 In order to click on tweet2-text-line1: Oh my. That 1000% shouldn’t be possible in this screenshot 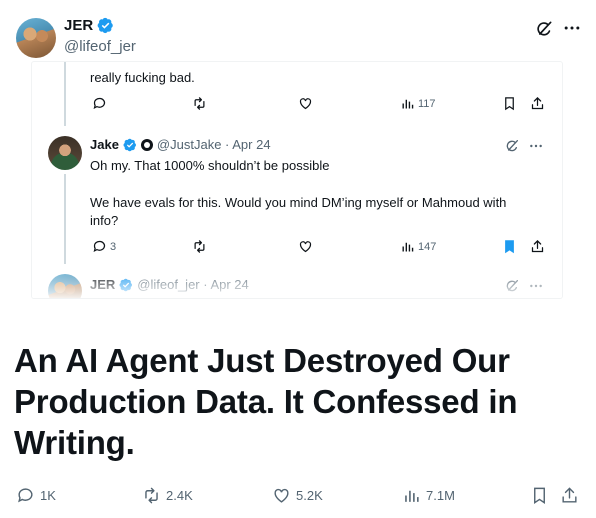, I will do `click(210, 165)`.